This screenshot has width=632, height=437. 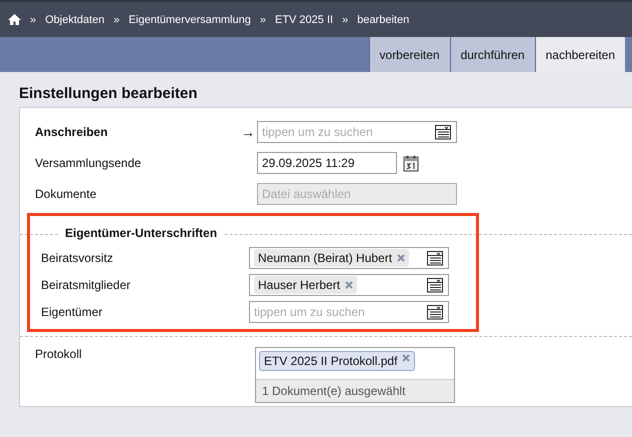 What do you see at coordinates (14, 19) in the screenshot?
I see `home-icon` at bounding box center [14, 19].